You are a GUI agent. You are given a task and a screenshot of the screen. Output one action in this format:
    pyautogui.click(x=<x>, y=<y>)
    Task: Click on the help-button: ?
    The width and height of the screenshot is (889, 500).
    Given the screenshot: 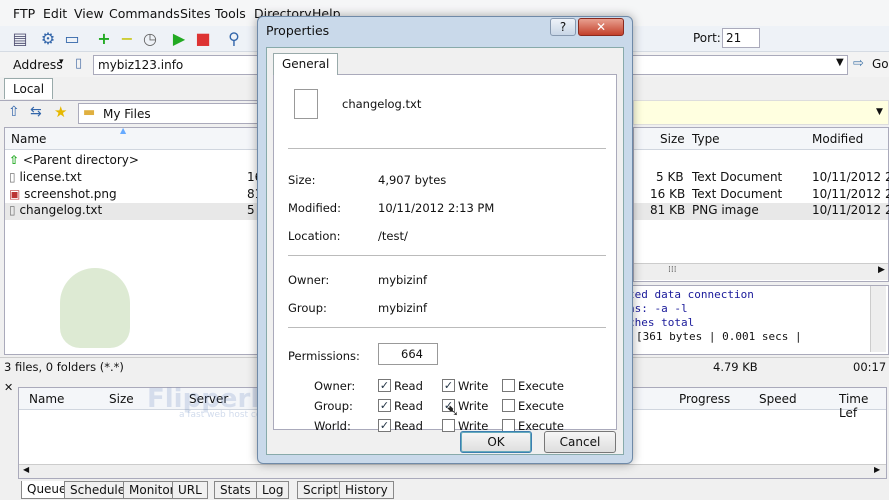 What is the action you would take?
    pyautogui.click(x=563, y=27)
    